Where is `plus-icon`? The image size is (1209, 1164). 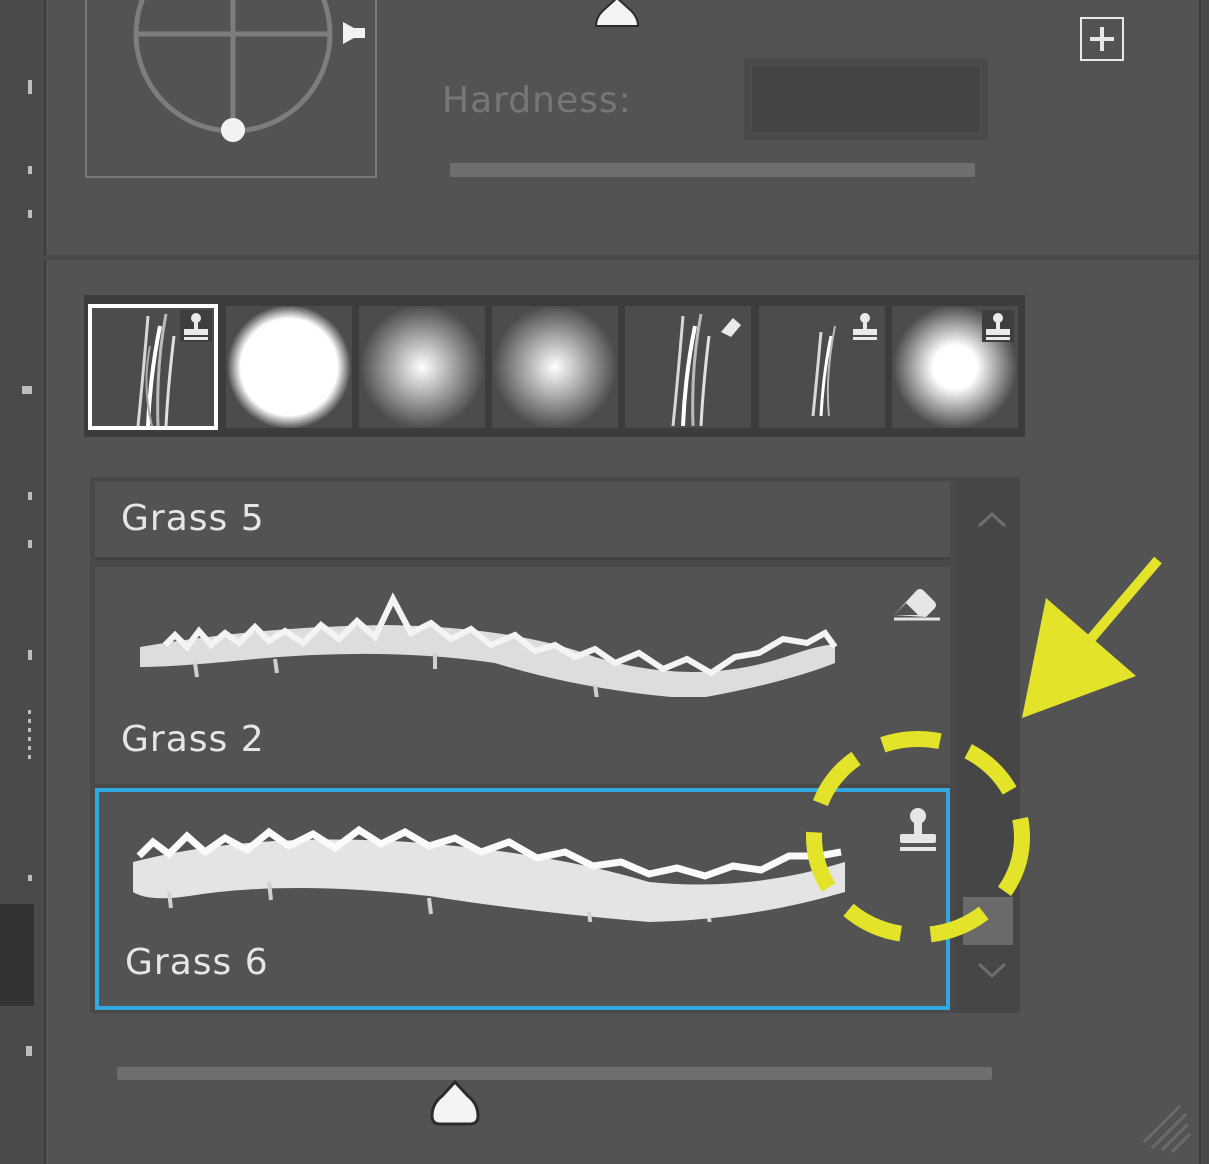
plus-icon is located at coordinates (1102, 39).